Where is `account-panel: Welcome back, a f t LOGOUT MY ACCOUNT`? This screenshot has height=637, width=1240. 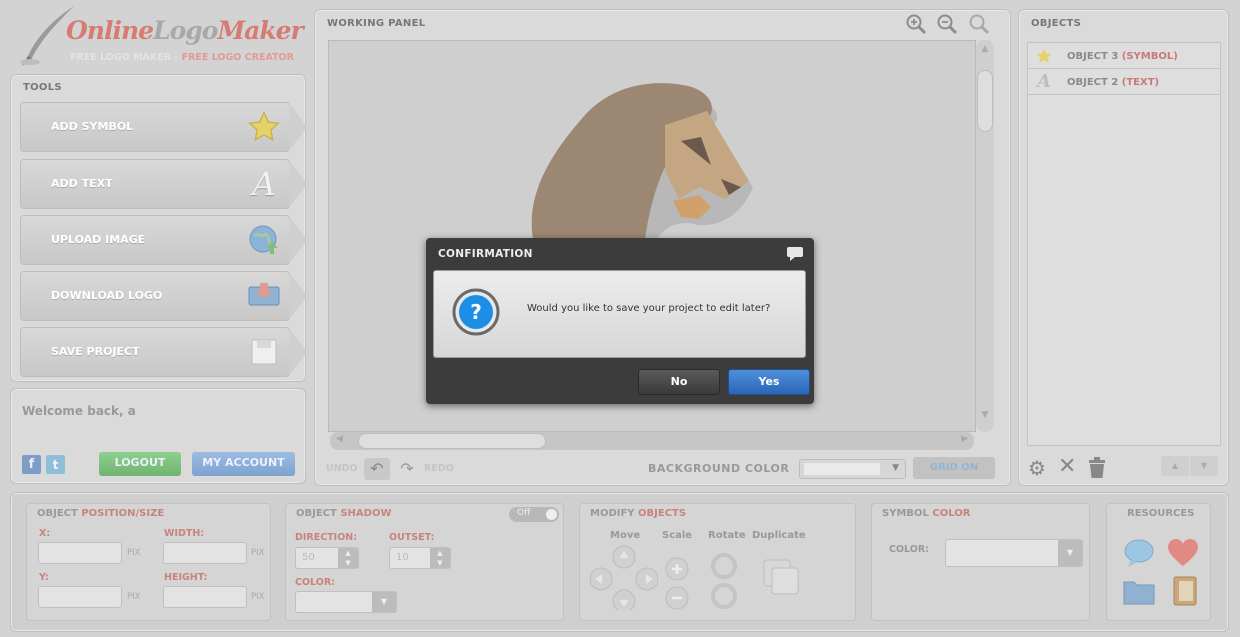
account-panel: Welcome back, a f t LOGOUT MY ACCOUNT is located at coordinates (158, 436).